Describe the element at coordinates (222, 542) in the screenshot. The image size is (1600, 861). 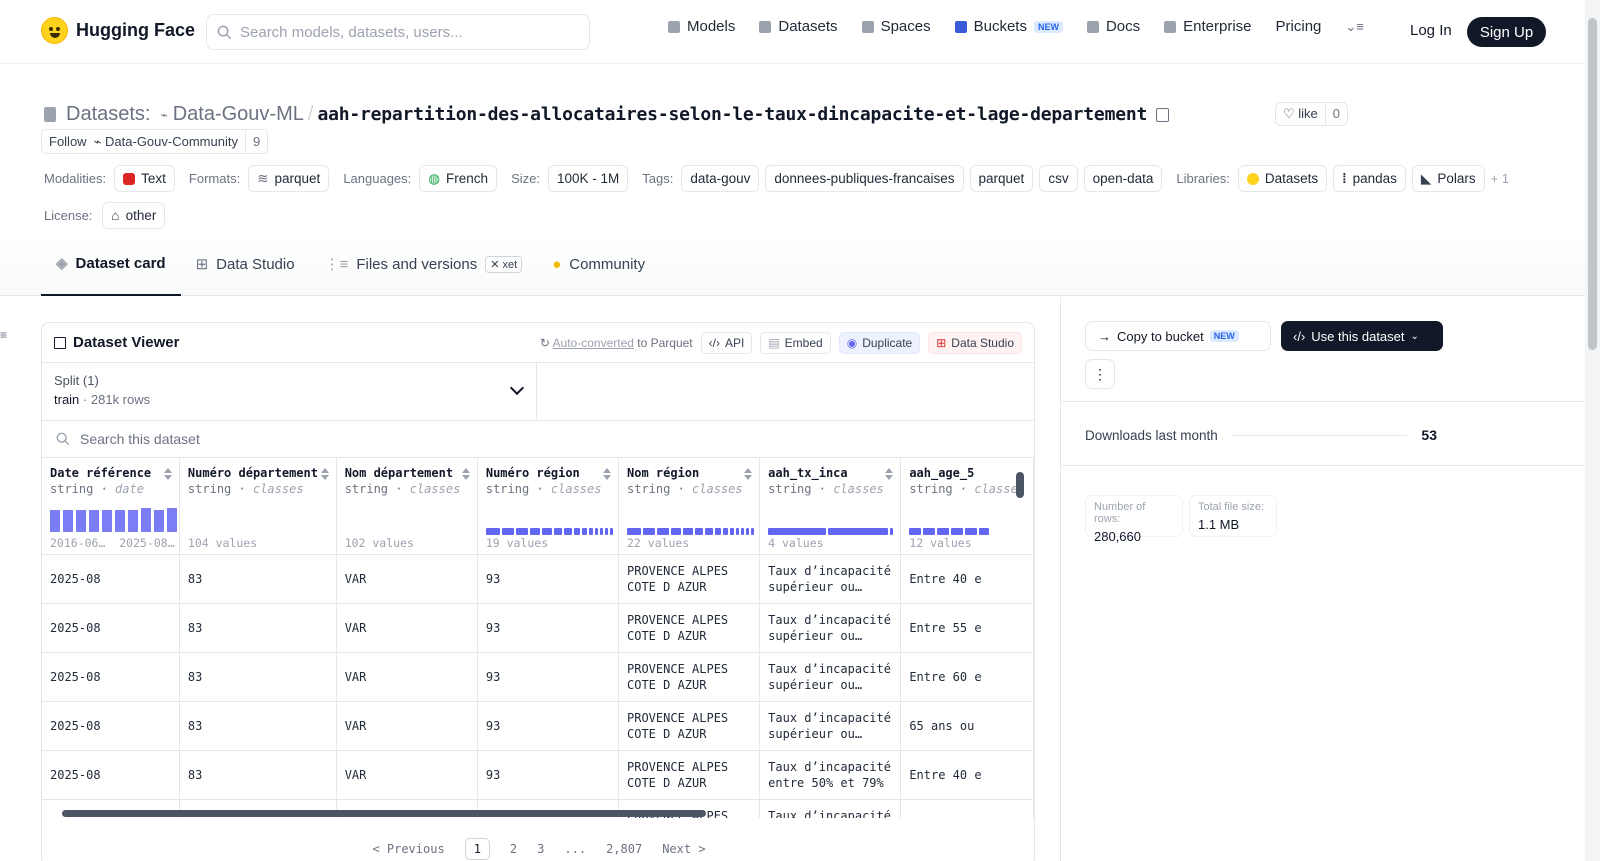
I see `column-footer: 104 values` at that location.